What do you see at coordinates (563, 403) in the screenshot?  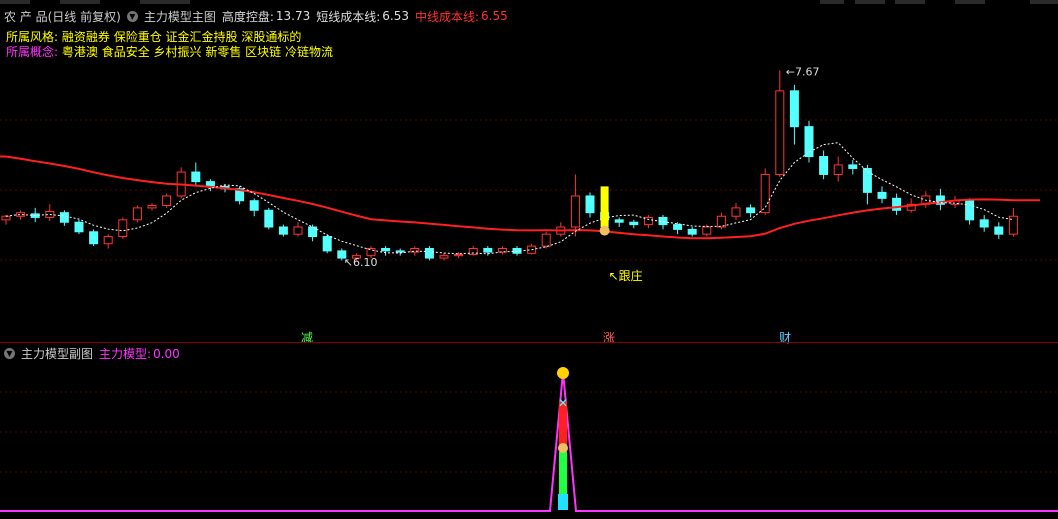 I see `butterfly-icon: ✕` at bounding box center [563, 403].